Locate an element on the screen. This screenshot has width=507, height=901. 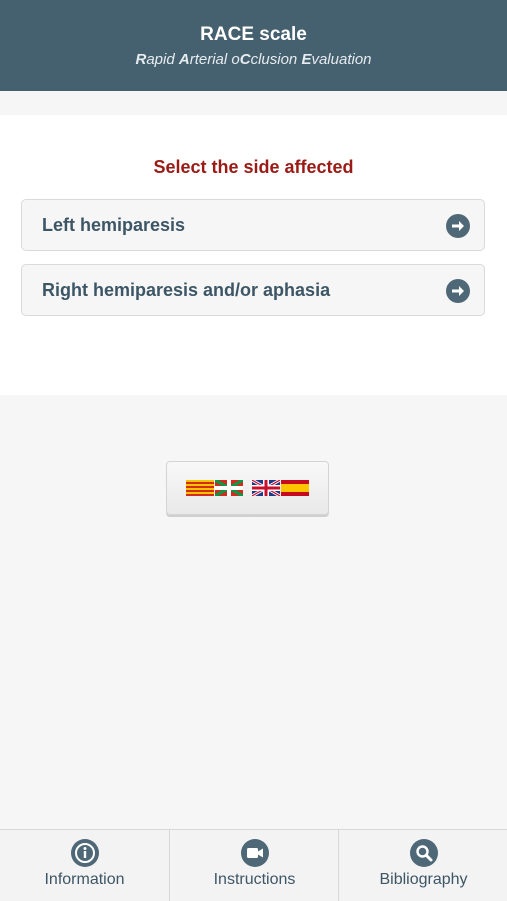
app-subtitle: Rapid Arterial oCclusion Evaluation is located at coordinates (253, 59).